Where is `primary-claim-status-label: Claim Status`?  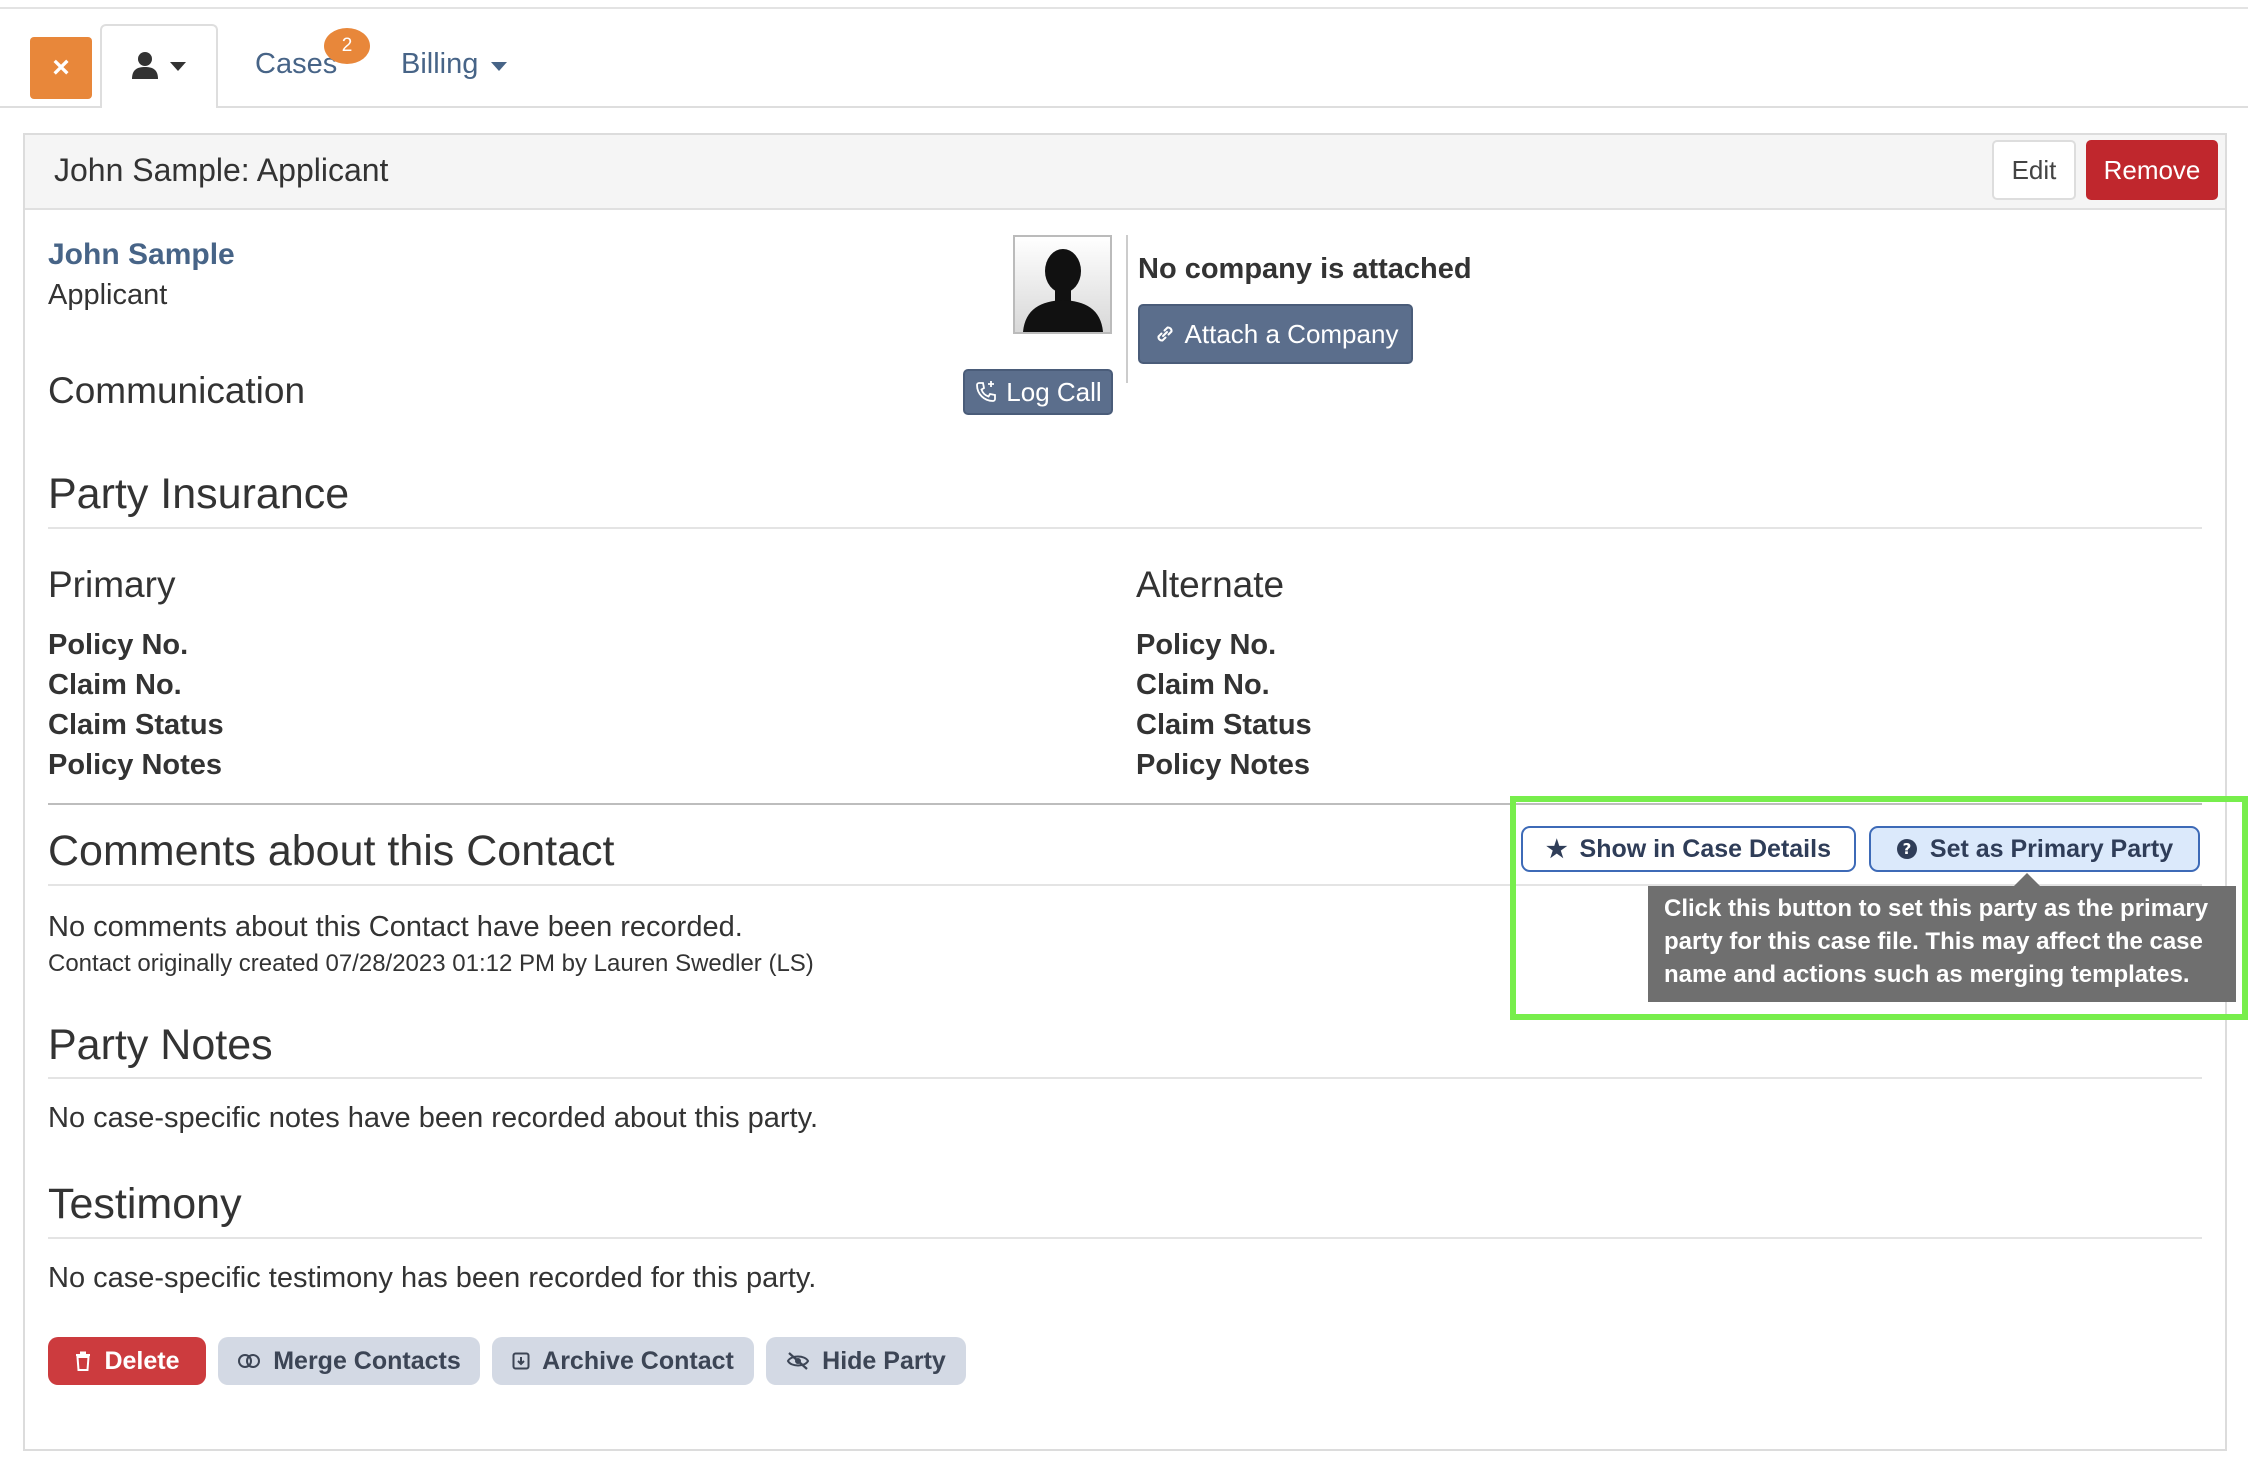
primary-claim-status-label: Claim Status is located at coordinates (136, 725).